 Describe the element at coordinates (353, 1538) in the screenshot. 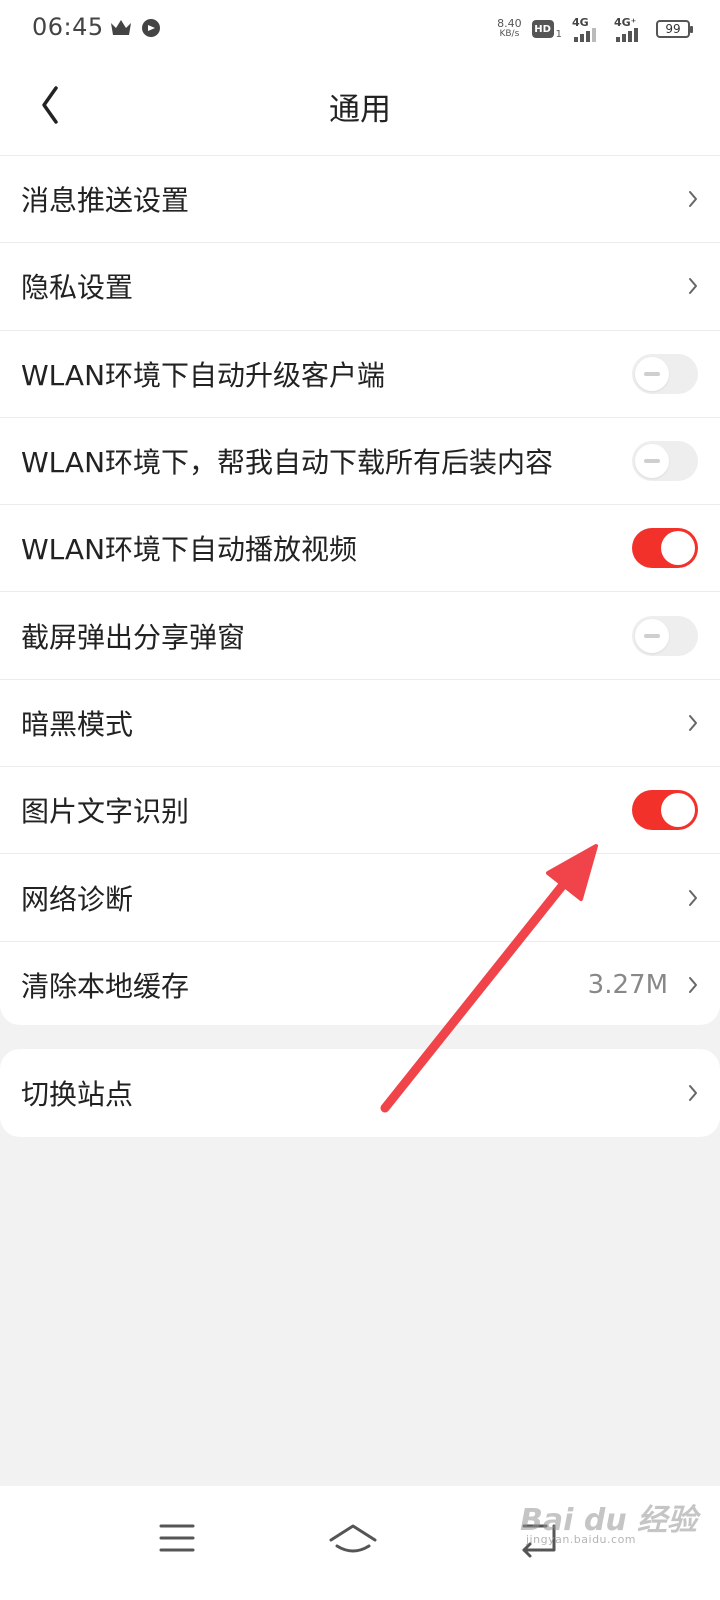

I see `home-icon` at that location.